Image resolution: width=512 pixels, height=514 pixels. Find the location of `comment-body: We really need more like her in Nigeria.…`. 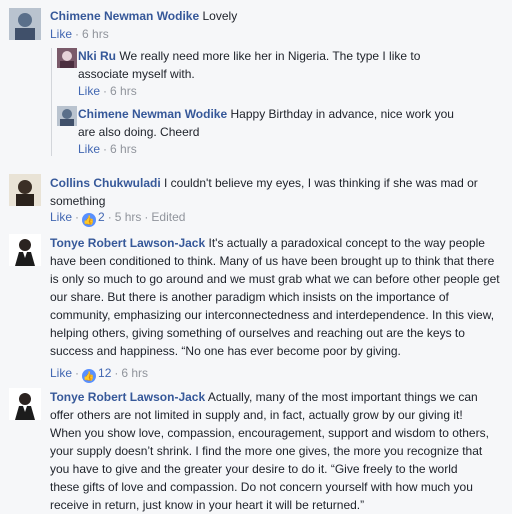

comment-body: We really need more like her in Nigeria.… is located at coordinates (249, 65).